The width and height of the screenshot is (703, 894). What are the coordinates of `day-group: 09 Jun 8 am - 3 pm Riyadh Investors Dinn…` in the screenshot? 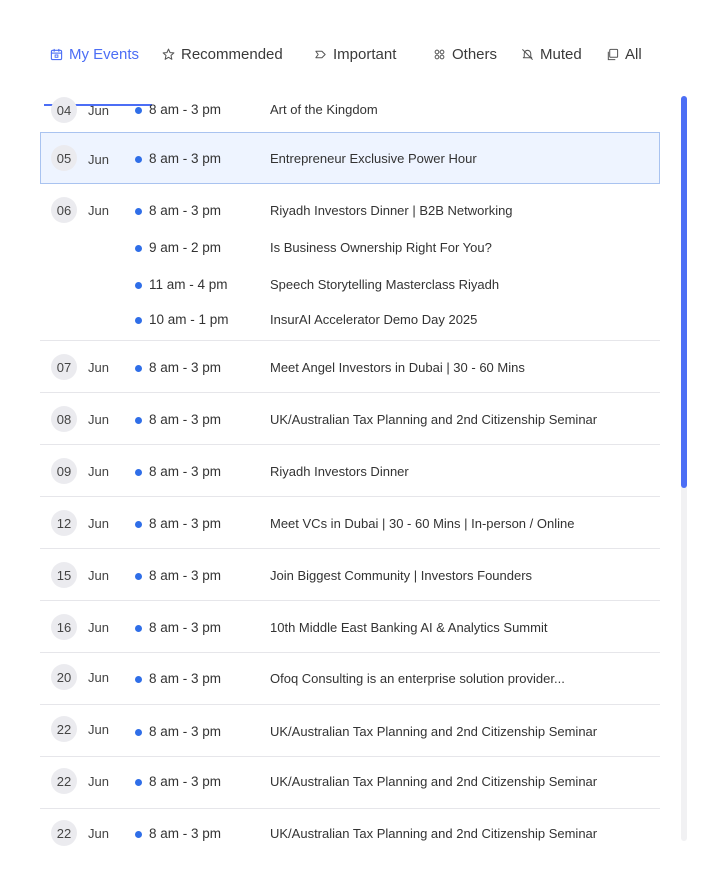 It's located at (350, 471).